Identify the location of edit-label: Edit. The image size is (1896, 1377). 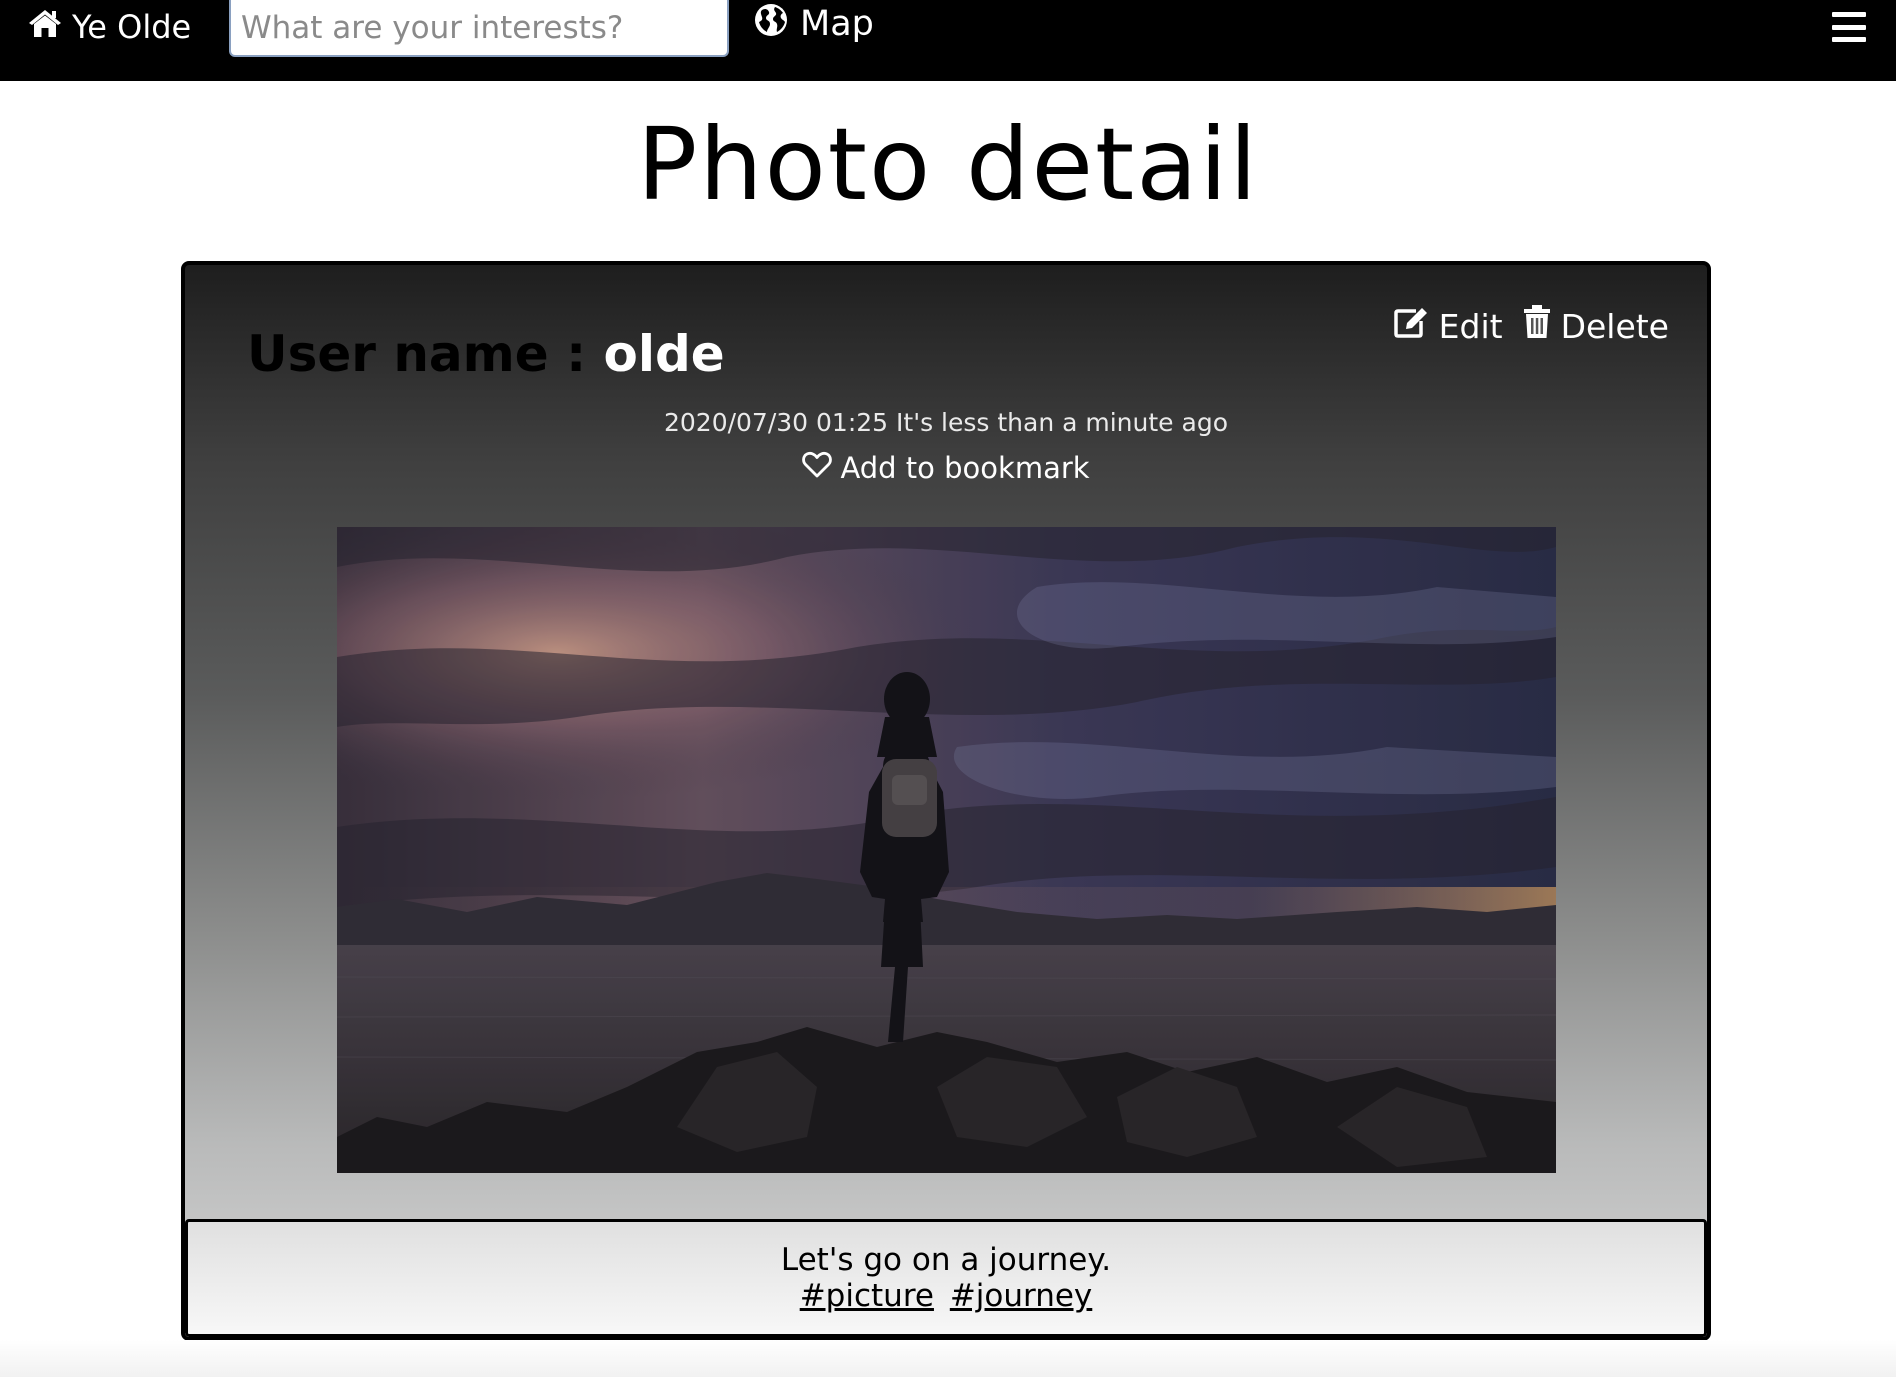
(1470, 326).